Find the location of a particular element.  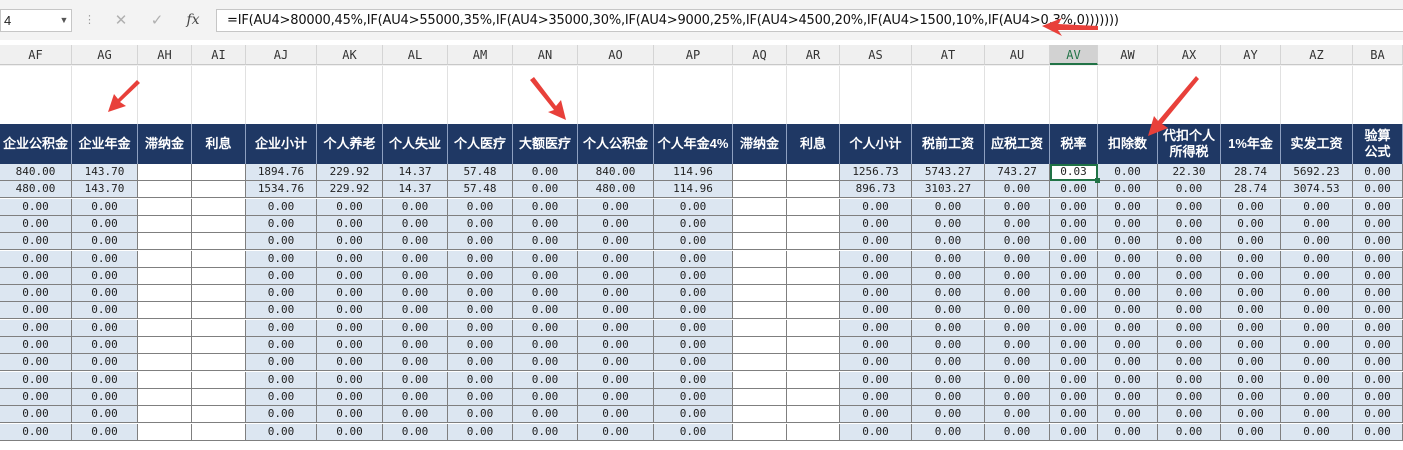

table-cell: 896.73 is located at coordinates (876, 190).